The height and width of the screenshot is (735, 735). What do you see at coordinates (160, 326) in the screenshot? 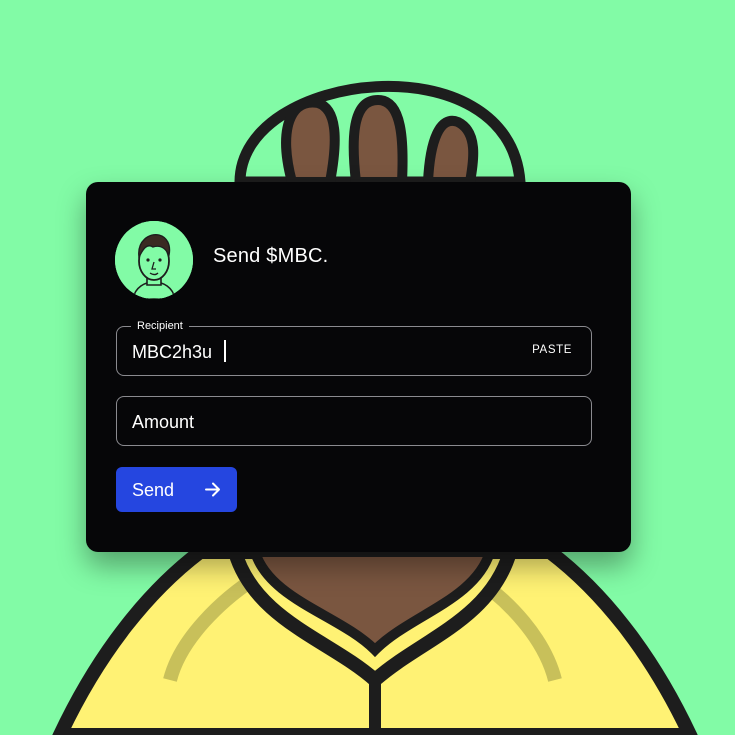
I see `recipient-label: Recipient` at bounding box center [160, 326].